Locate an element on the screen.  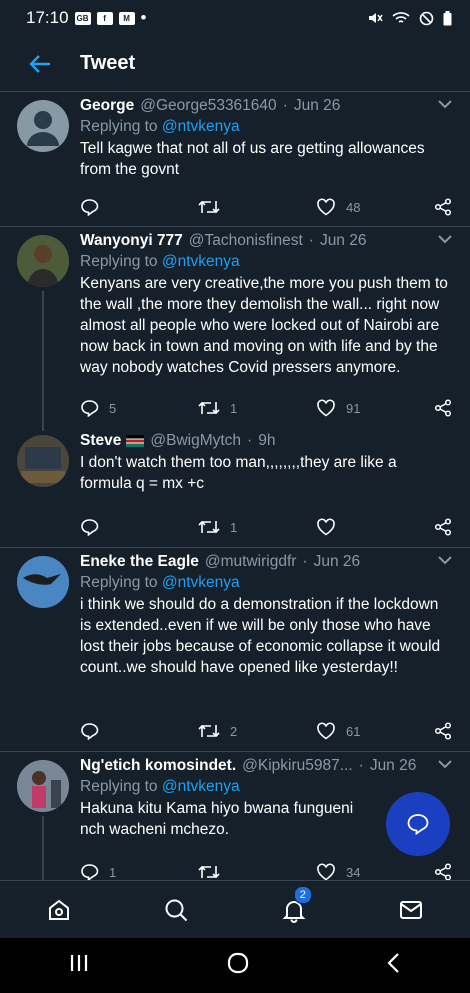
status-left: 17:10 GB f M • is located at coordinates (86, 18).